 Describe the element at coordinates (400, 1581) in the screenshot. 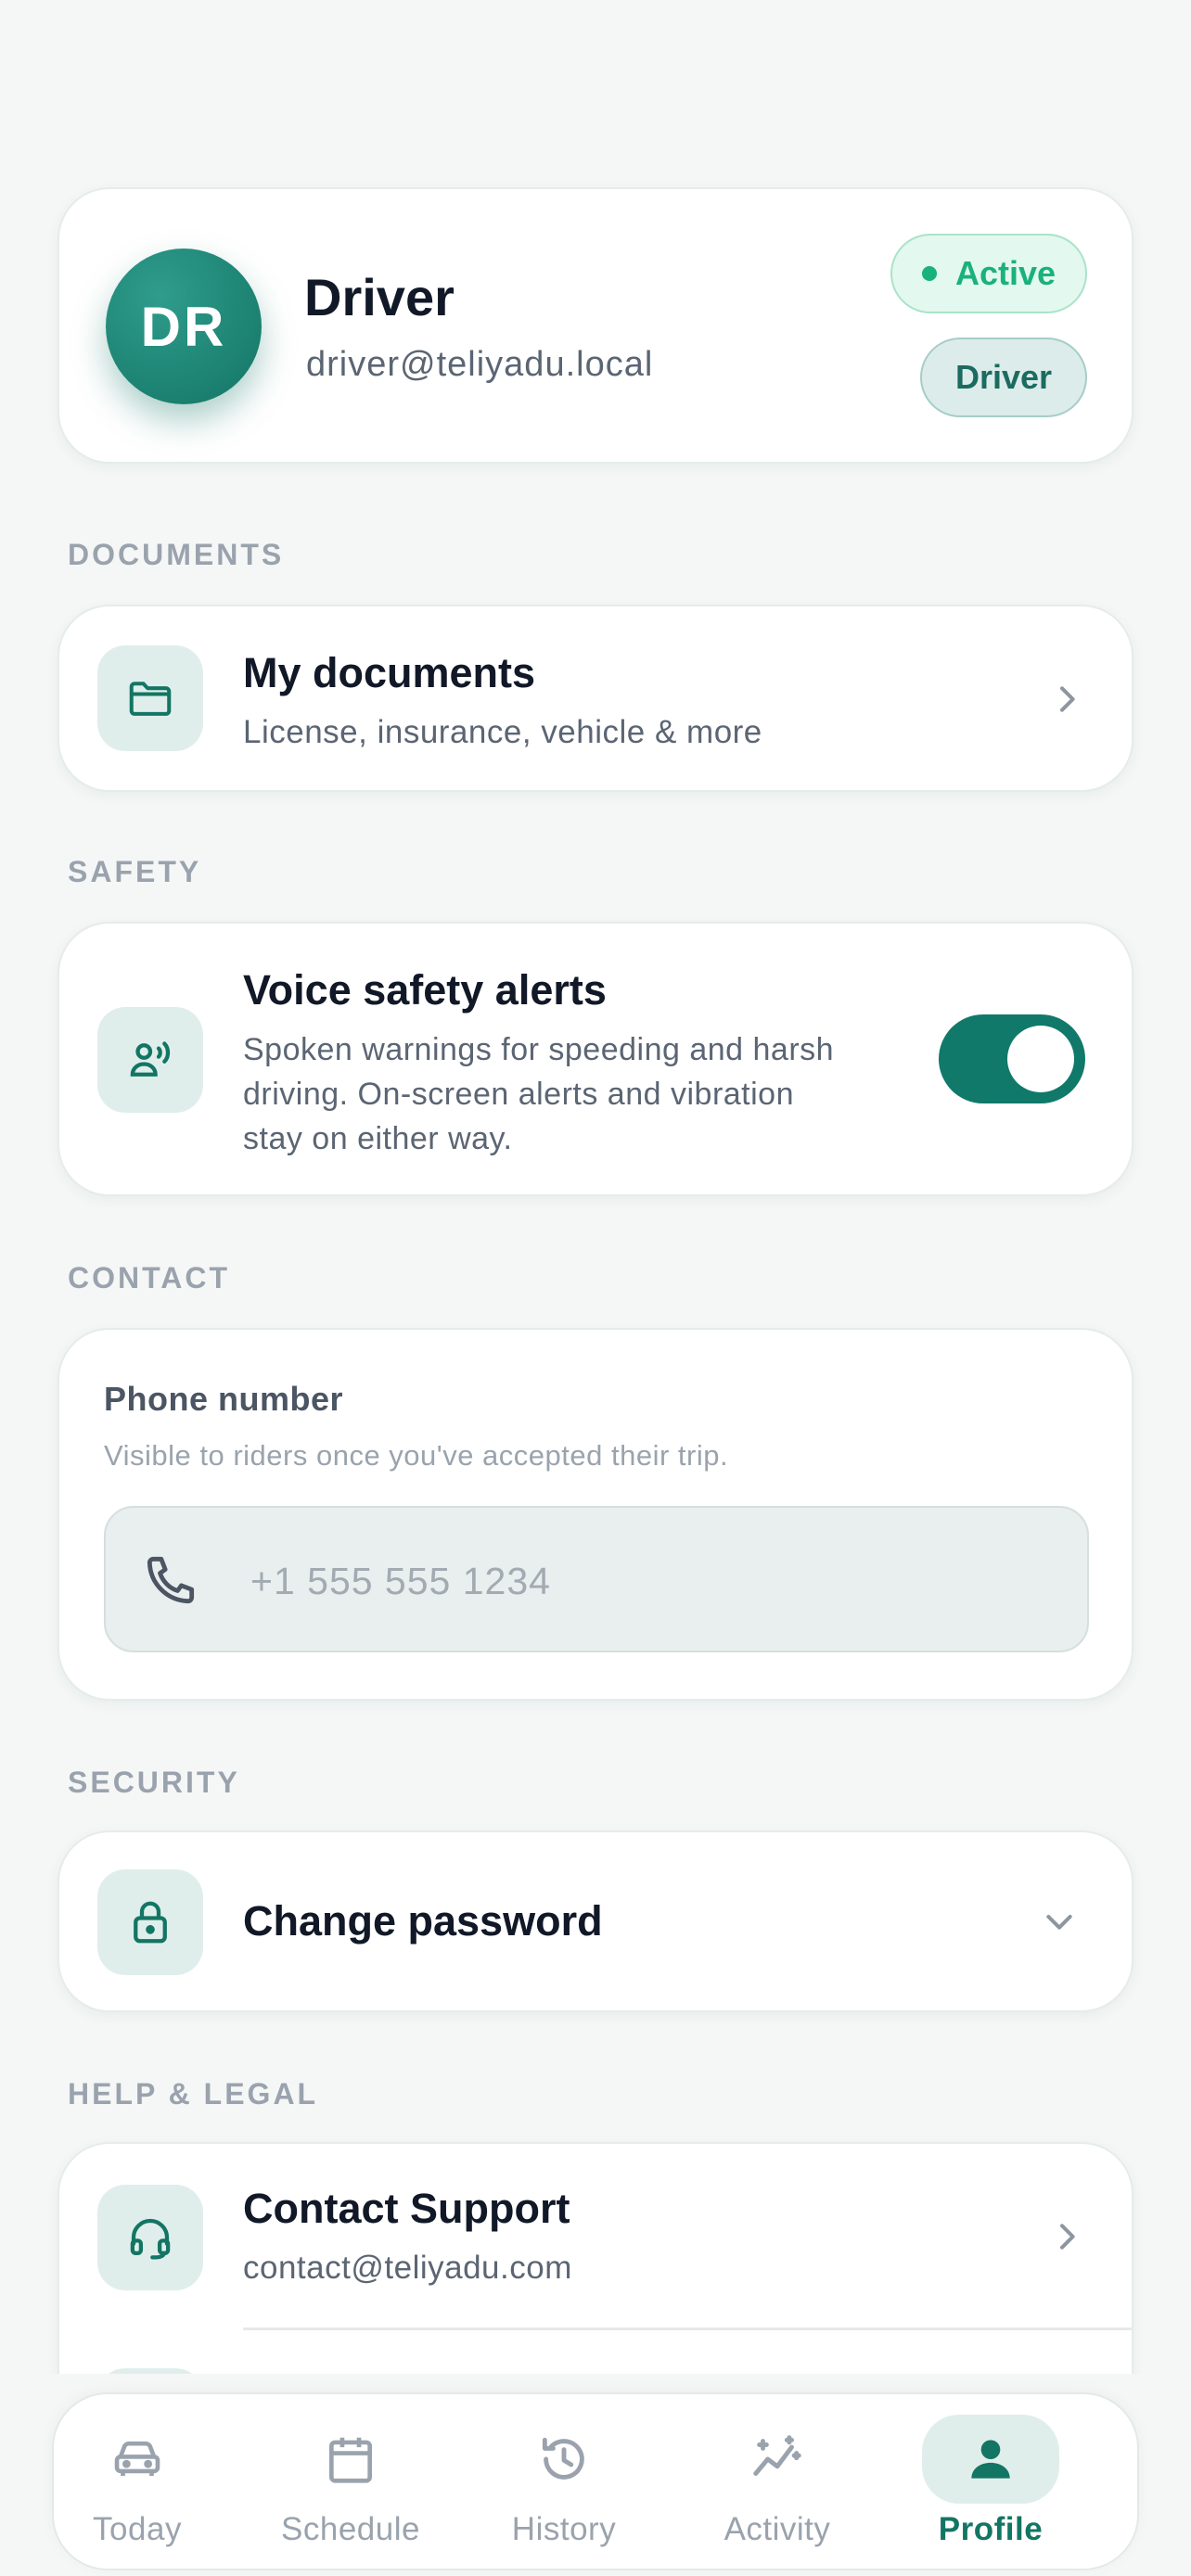

I see `phone-input-placeholder: +1 555 555 1234` at that location.